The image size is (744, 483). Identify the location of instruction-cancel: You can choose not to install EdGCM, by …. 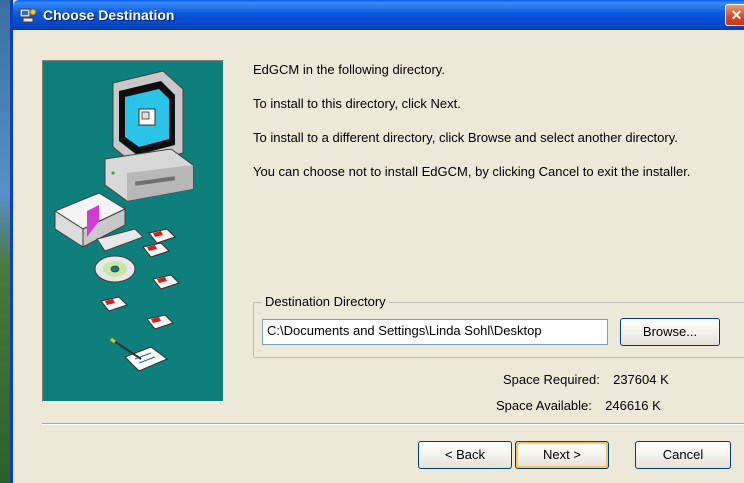
(472, 171).